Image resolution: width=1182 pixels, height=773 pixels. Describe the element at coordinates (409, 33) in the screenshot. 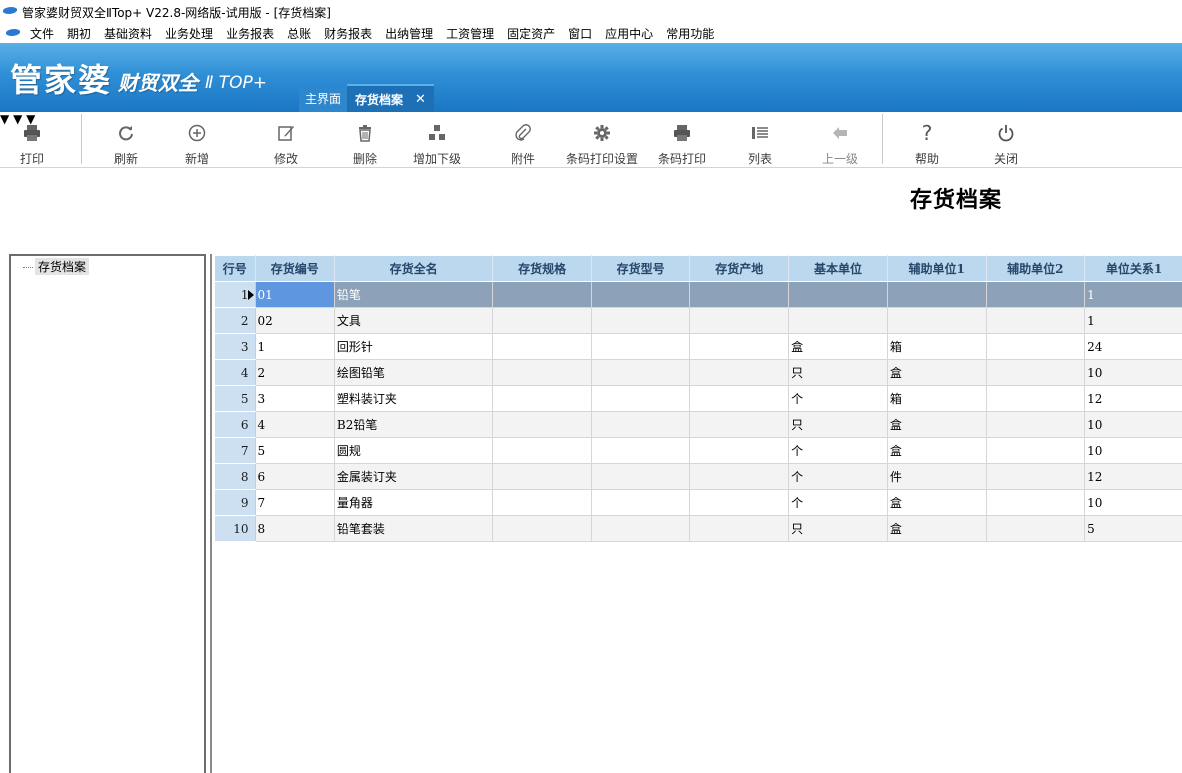

I see `menu-item: 出纳管理` at that location.